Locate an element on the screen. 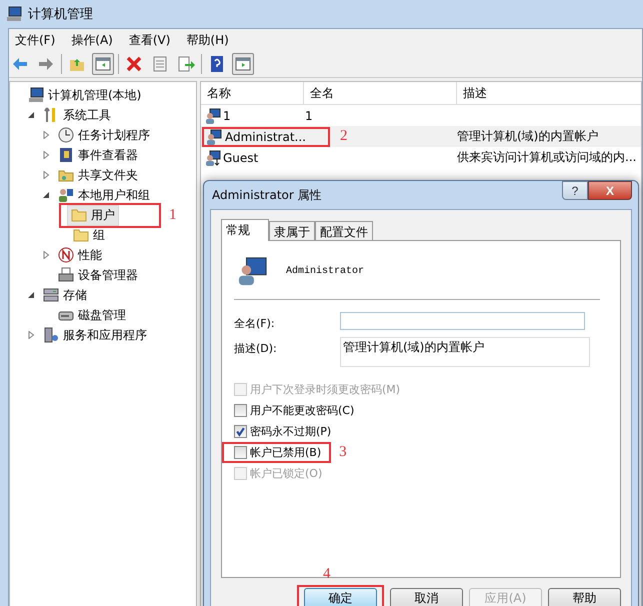 This screenshot has width=643, height=606. user-name: Administrator is located at coordinates (325, 271).